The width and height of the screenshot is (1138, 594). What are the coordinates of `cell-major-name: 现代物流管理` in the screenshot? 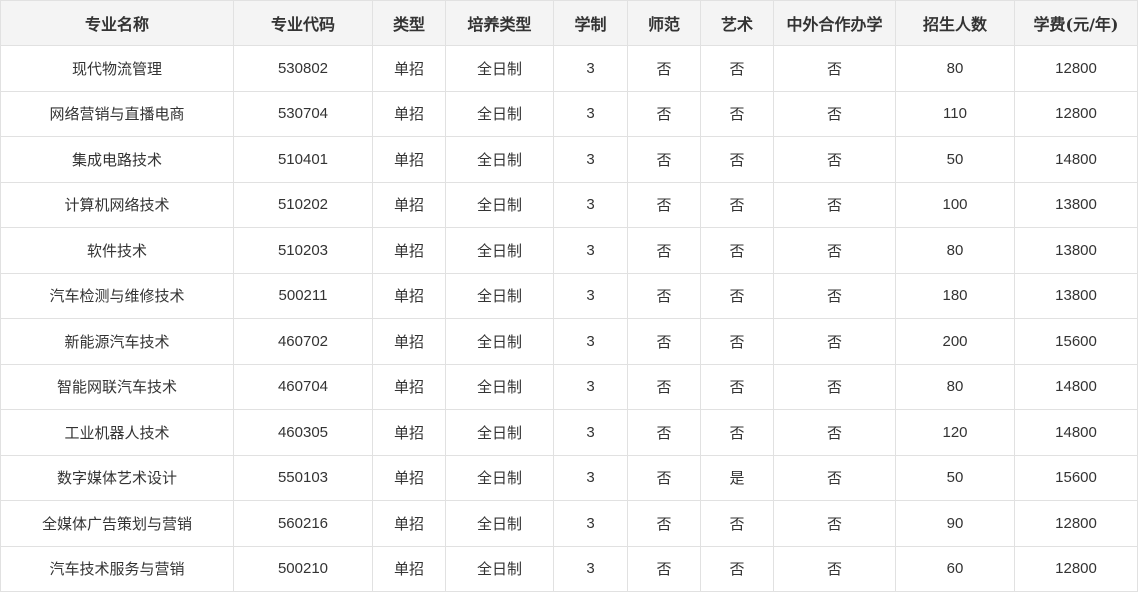 It's located at (117, 68).